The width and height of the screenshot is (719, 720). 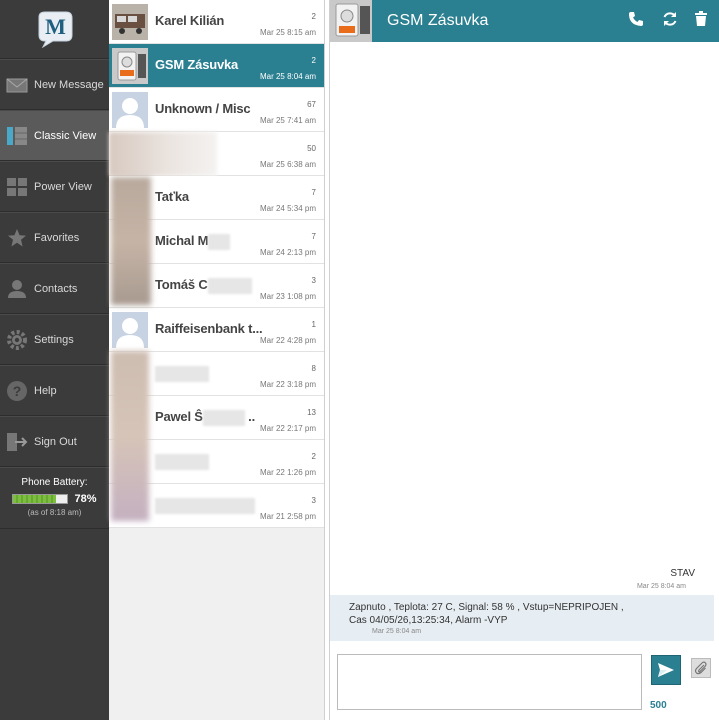 I want to click on message-time: Mar 25 8:04 am, so click(x=397, y=631).